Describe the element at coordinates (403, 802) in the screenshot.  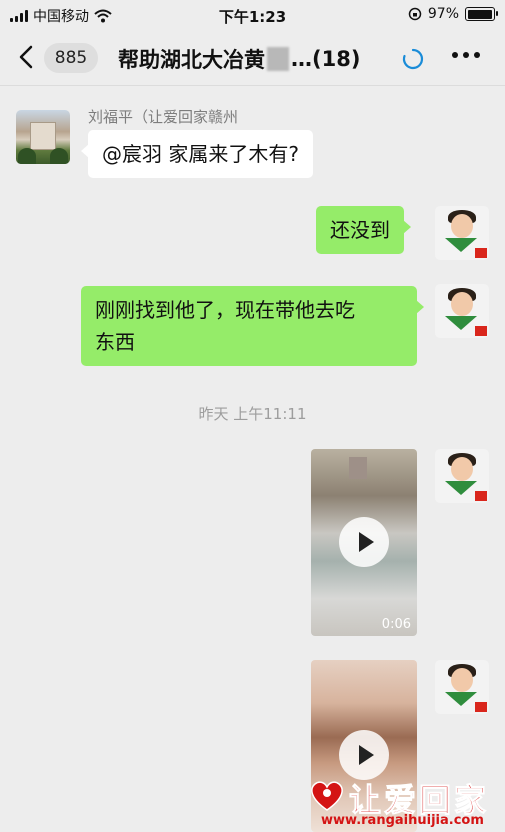
I see `watermark: 让爱回家 www.rangaihuijia.com` at that location.